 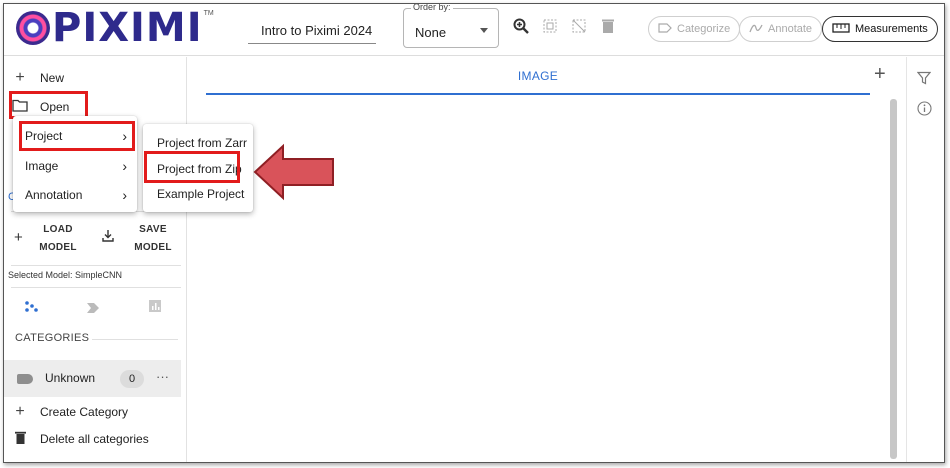 What do you see at coordinates (49, 239) in the screenshot?
I see `load-model-button: + LOAD MODEL` at bounding box center [49, 239].